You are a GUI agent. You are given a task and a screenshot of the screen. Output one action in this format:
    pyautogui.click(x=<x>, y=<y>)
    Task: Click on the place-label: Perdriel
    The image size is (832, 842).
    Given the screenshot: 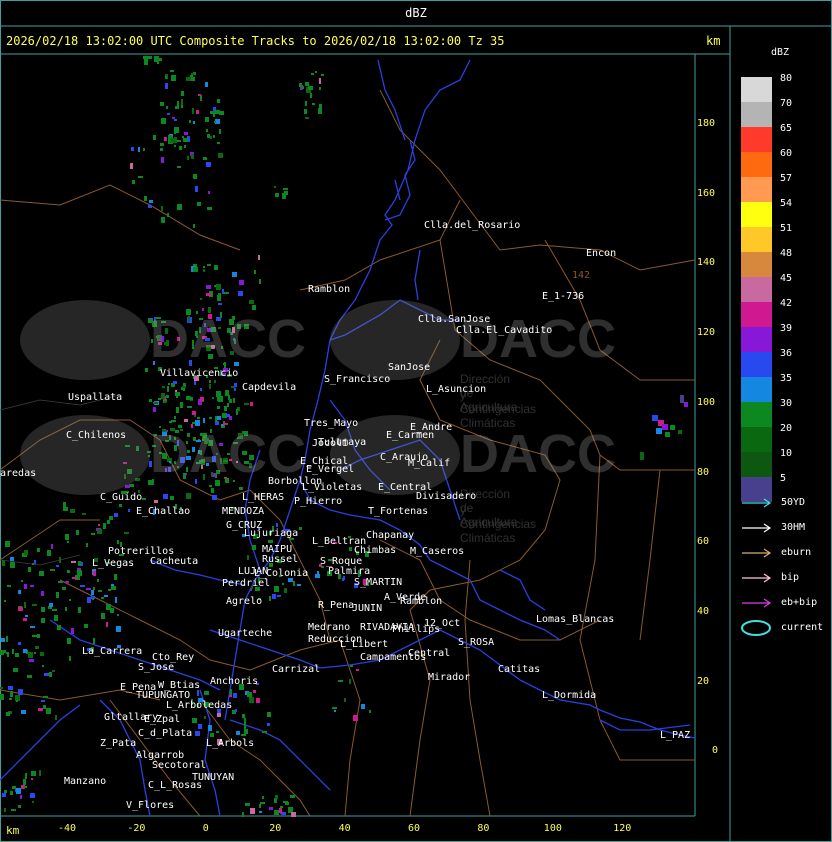 What is the action you would take?
    pyautogui.click(x=246, y=583)
    